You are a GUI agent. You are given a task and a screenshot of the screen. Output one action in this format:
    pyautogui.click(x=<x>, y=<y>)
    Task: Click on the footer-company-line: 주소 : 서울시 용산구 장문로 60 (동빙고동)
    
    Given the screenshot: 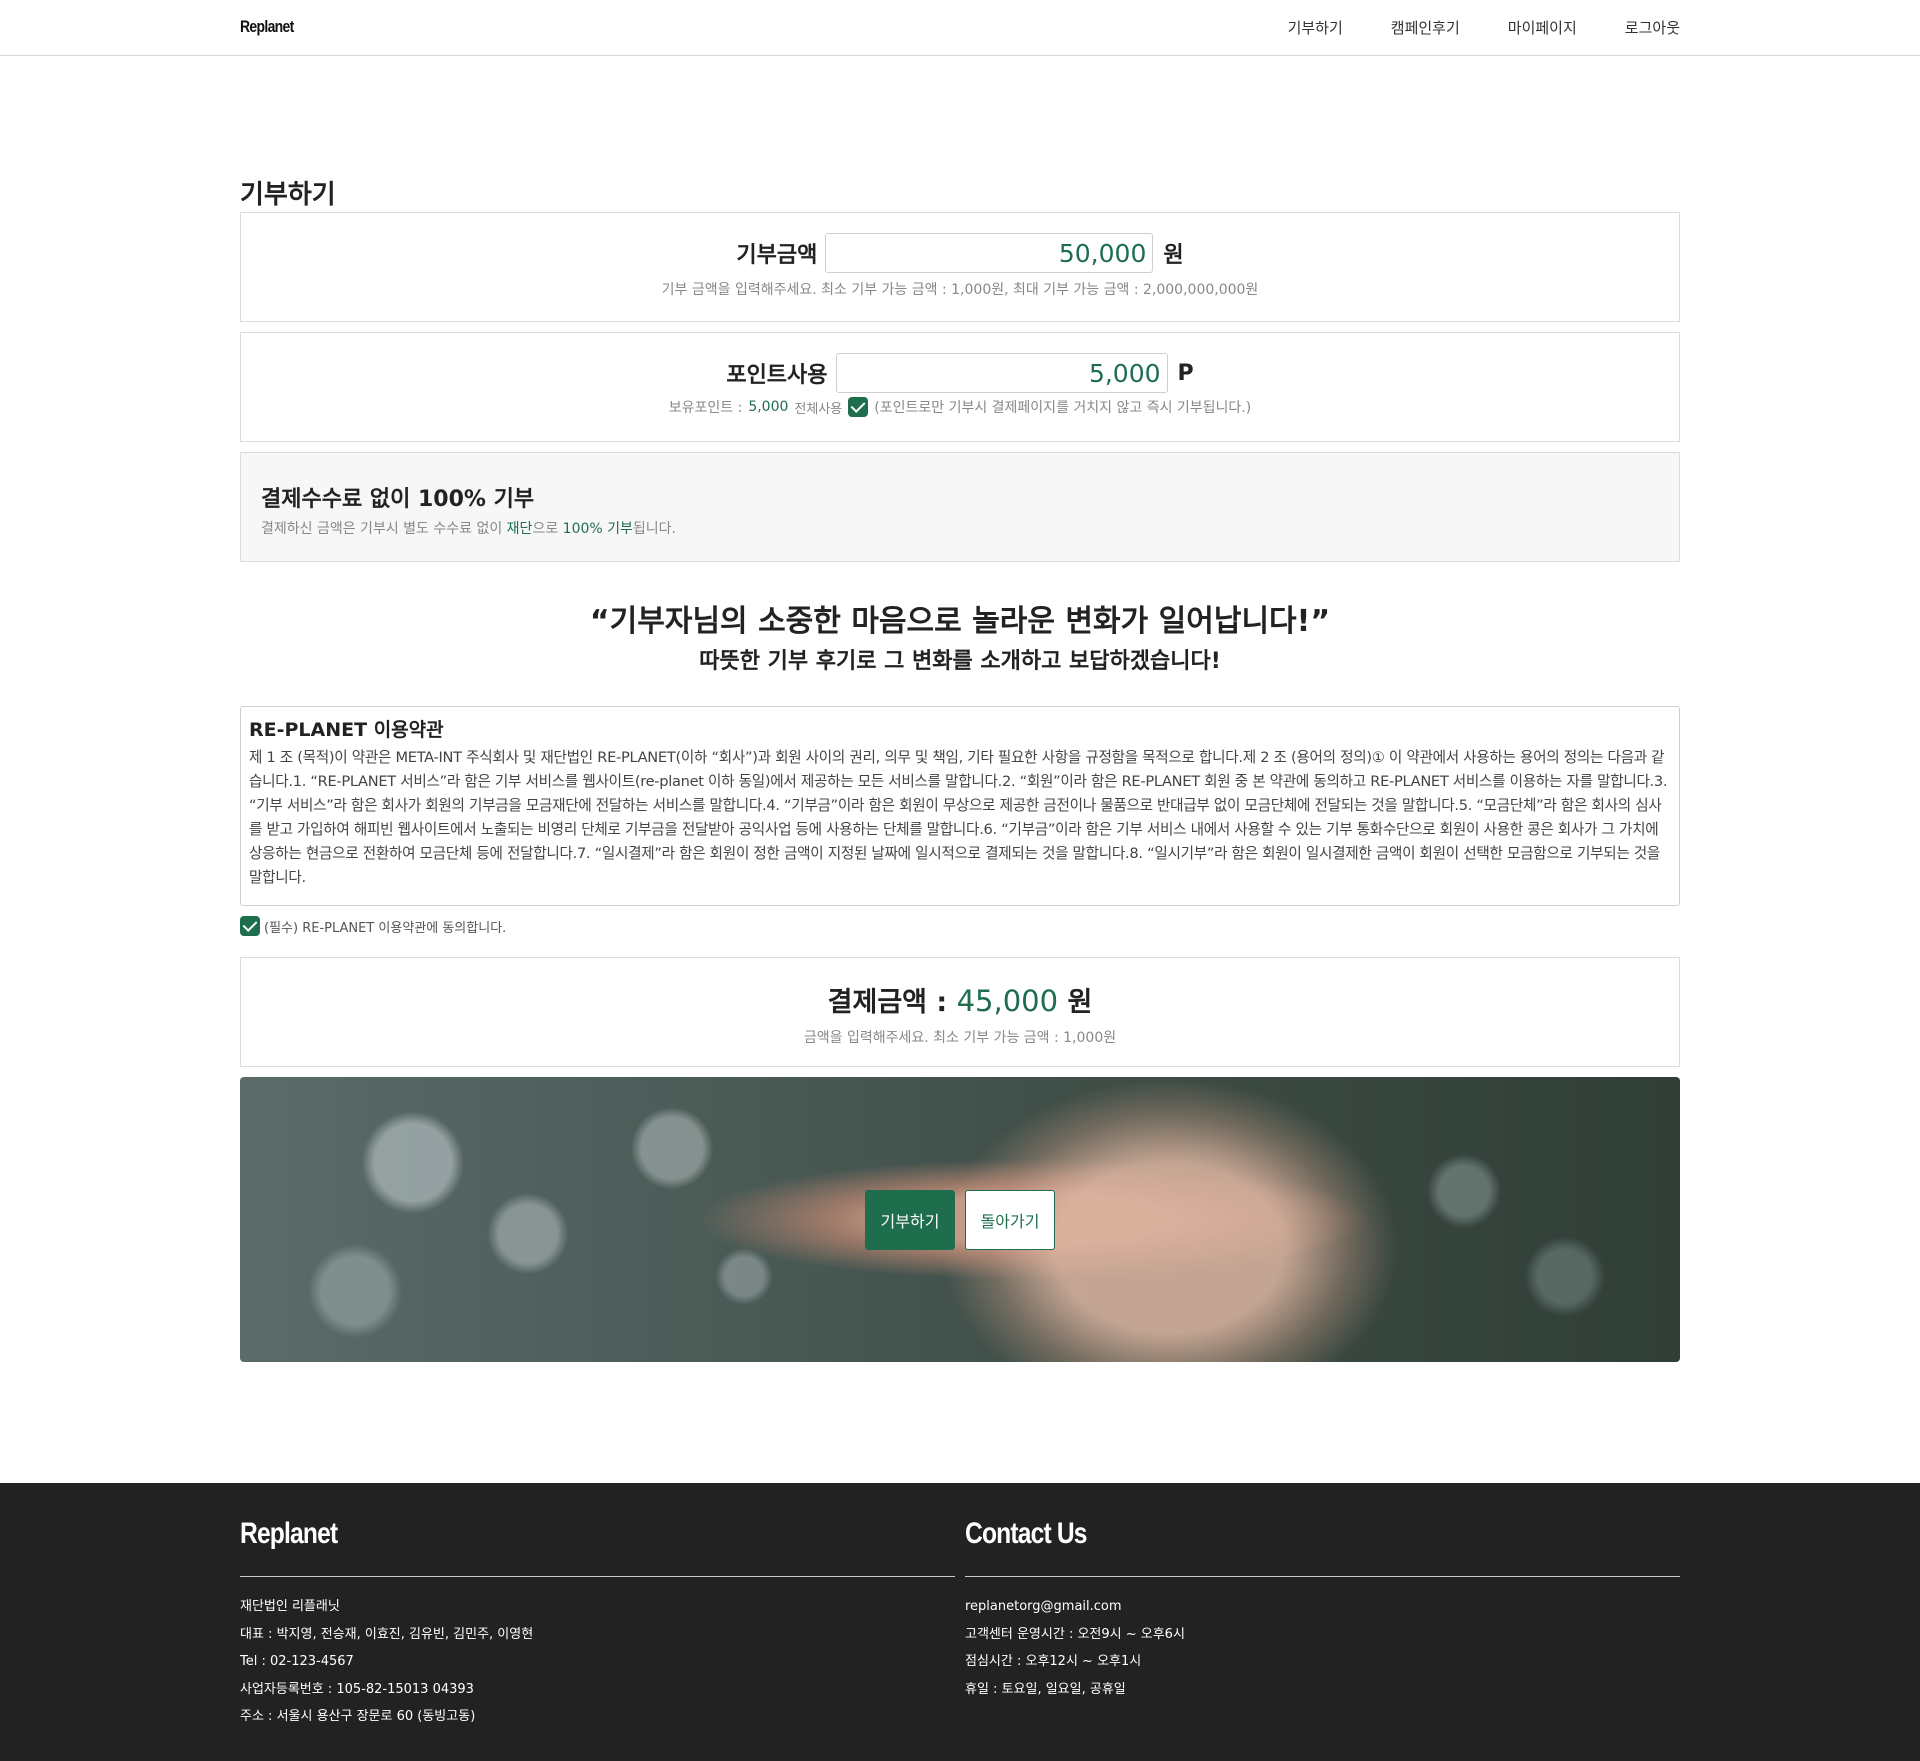 What is the action you would take?
    pyautogui.click(x=358, y=1716)
    